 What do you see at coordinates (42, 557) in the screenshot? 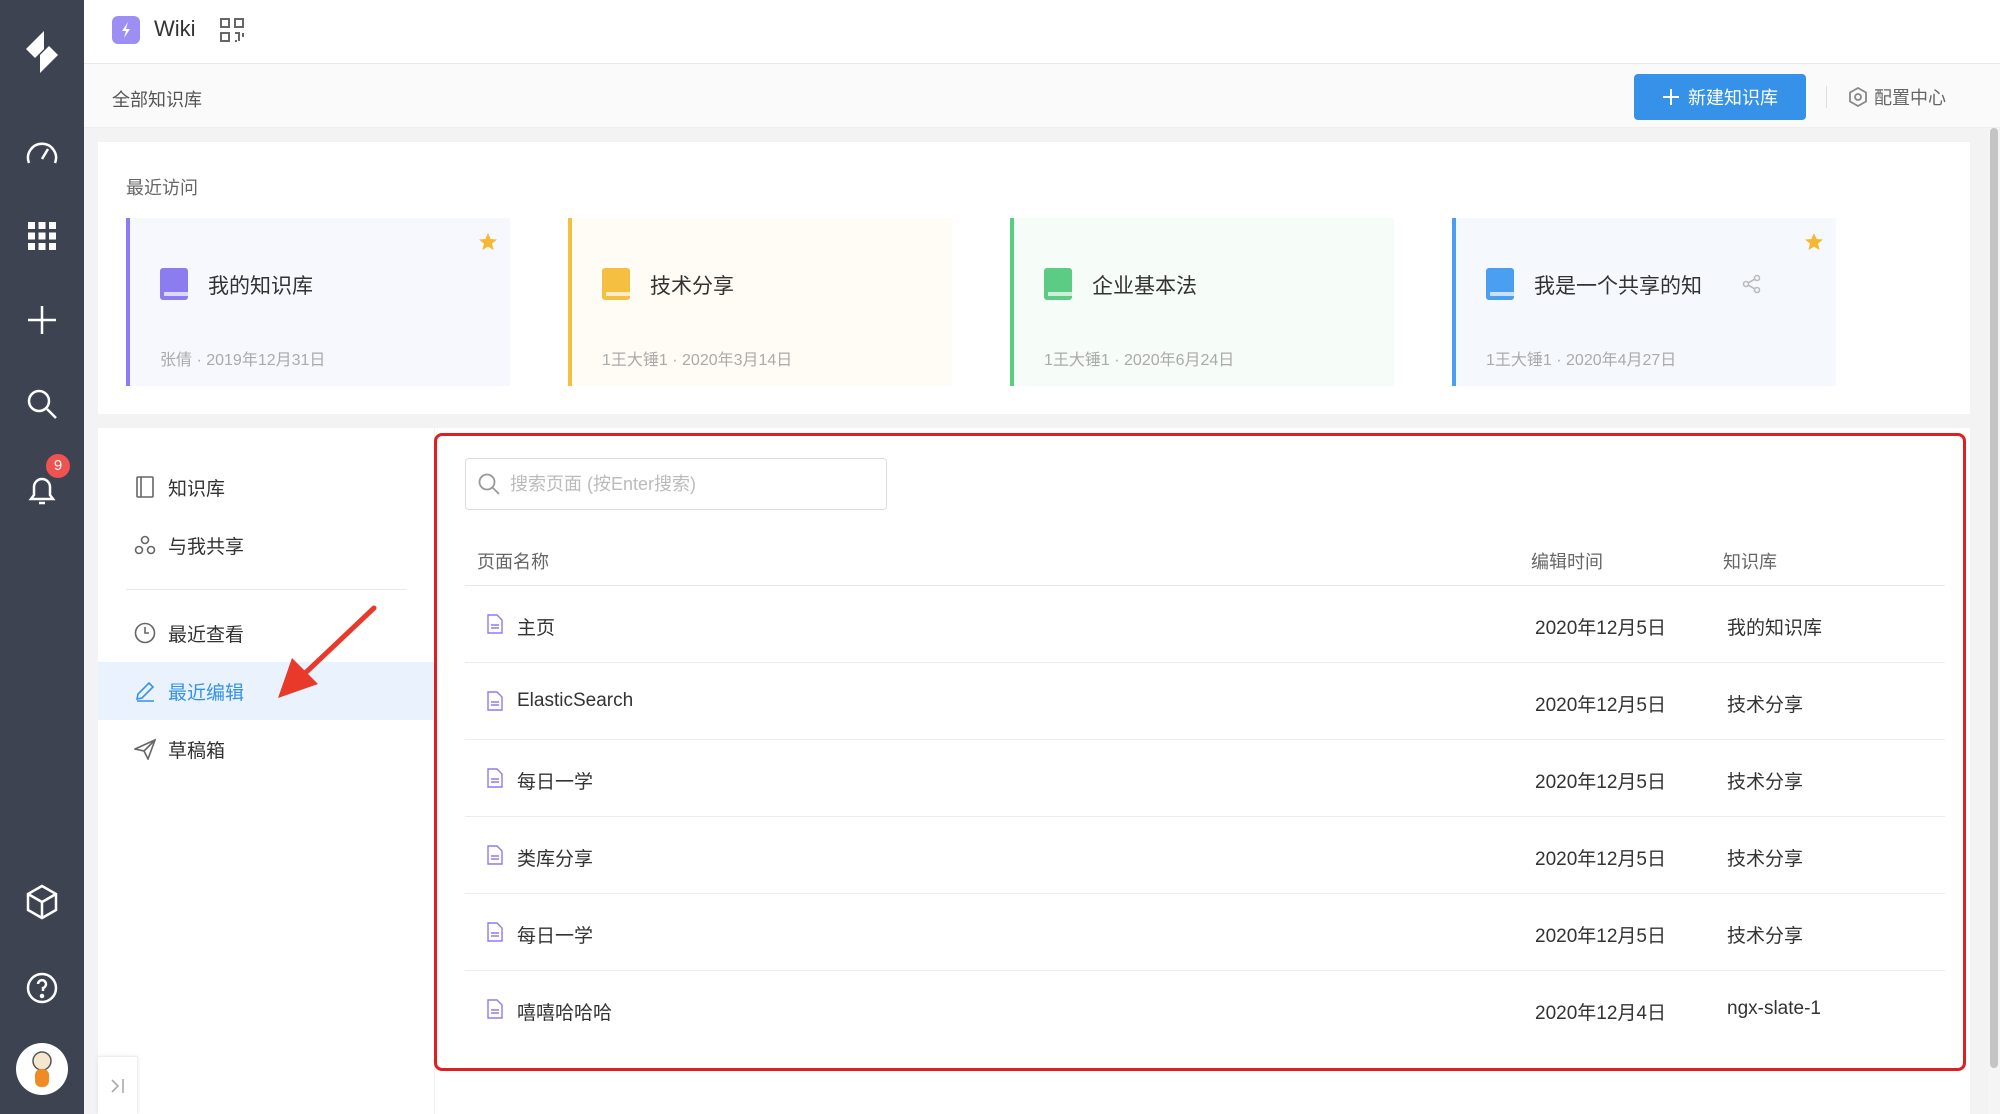
I see `left-rail: 9` at bounding box center [42, 557].